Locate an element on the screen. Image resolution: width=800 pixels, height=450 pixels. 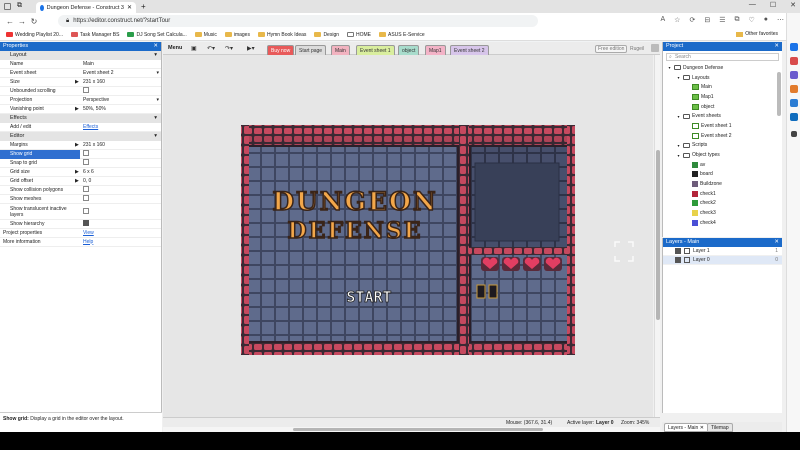
project-scrollbar is located at coordinates (779, 94).